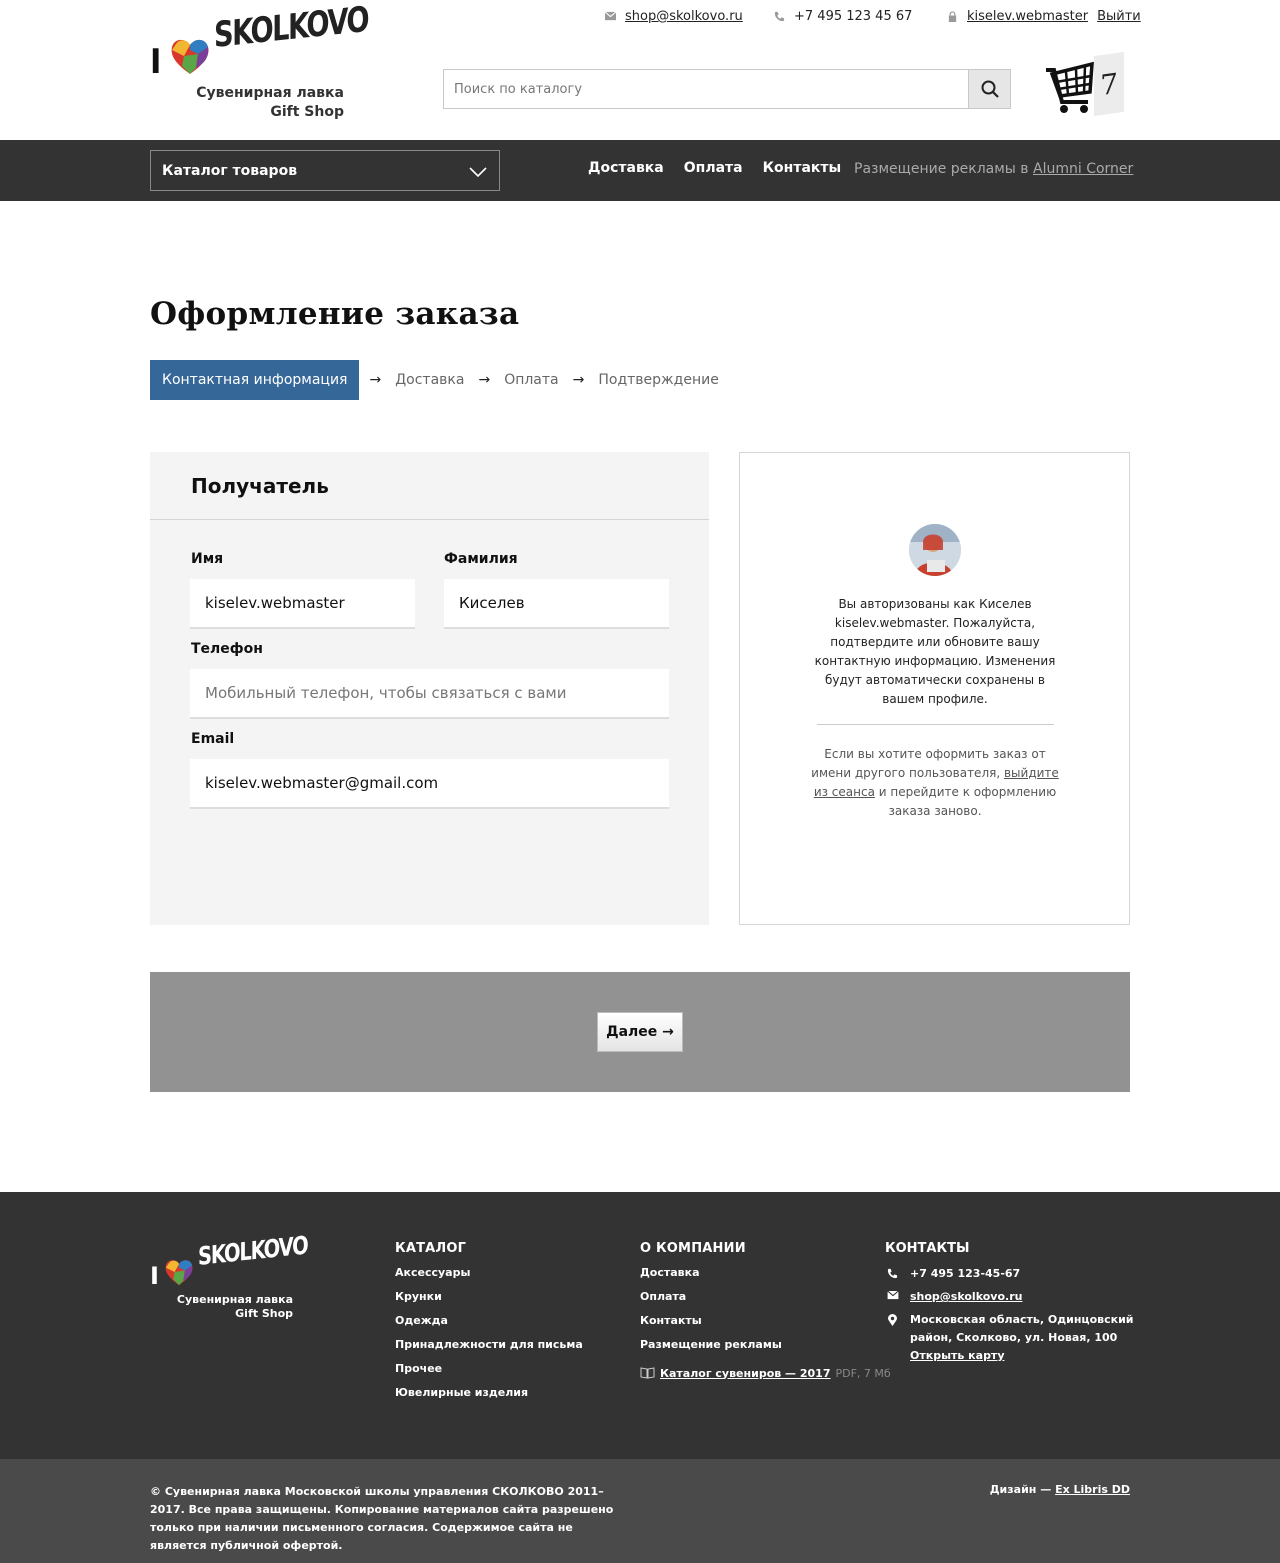 This screenshot has width=1280, height=1563. I want to click on design-credit: Дизайн — Ex Libris DD, so click(1060, 1489).